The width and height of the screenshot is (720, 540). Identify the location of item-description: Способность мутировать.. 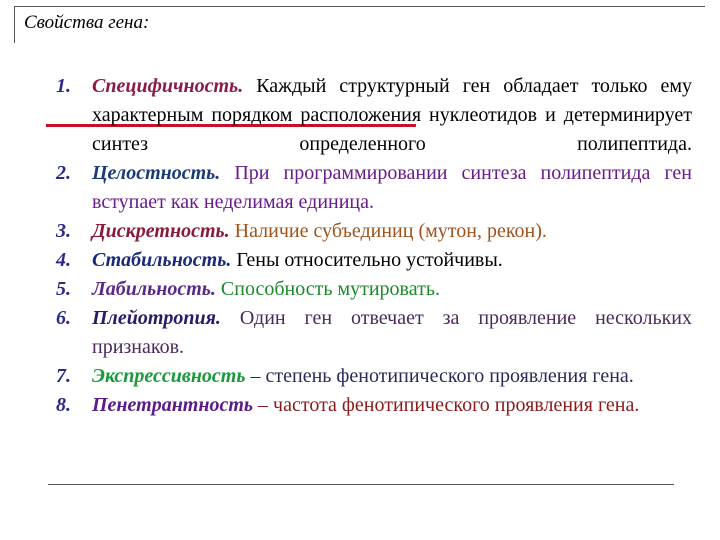
(327, 289).